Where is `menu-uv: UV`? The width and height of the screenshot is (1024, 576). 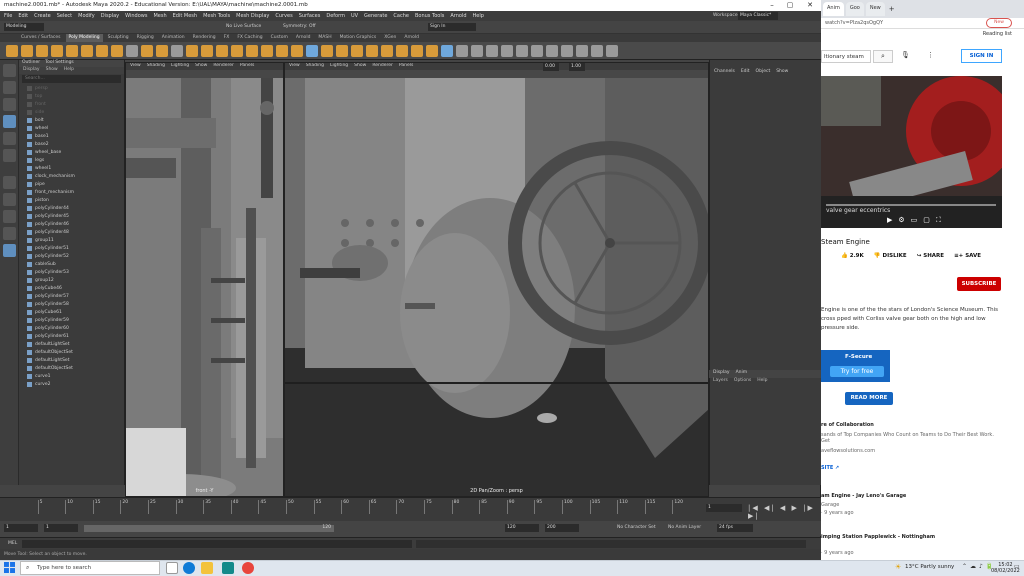 menu-uv: UV is located at coordinates (354, 16).